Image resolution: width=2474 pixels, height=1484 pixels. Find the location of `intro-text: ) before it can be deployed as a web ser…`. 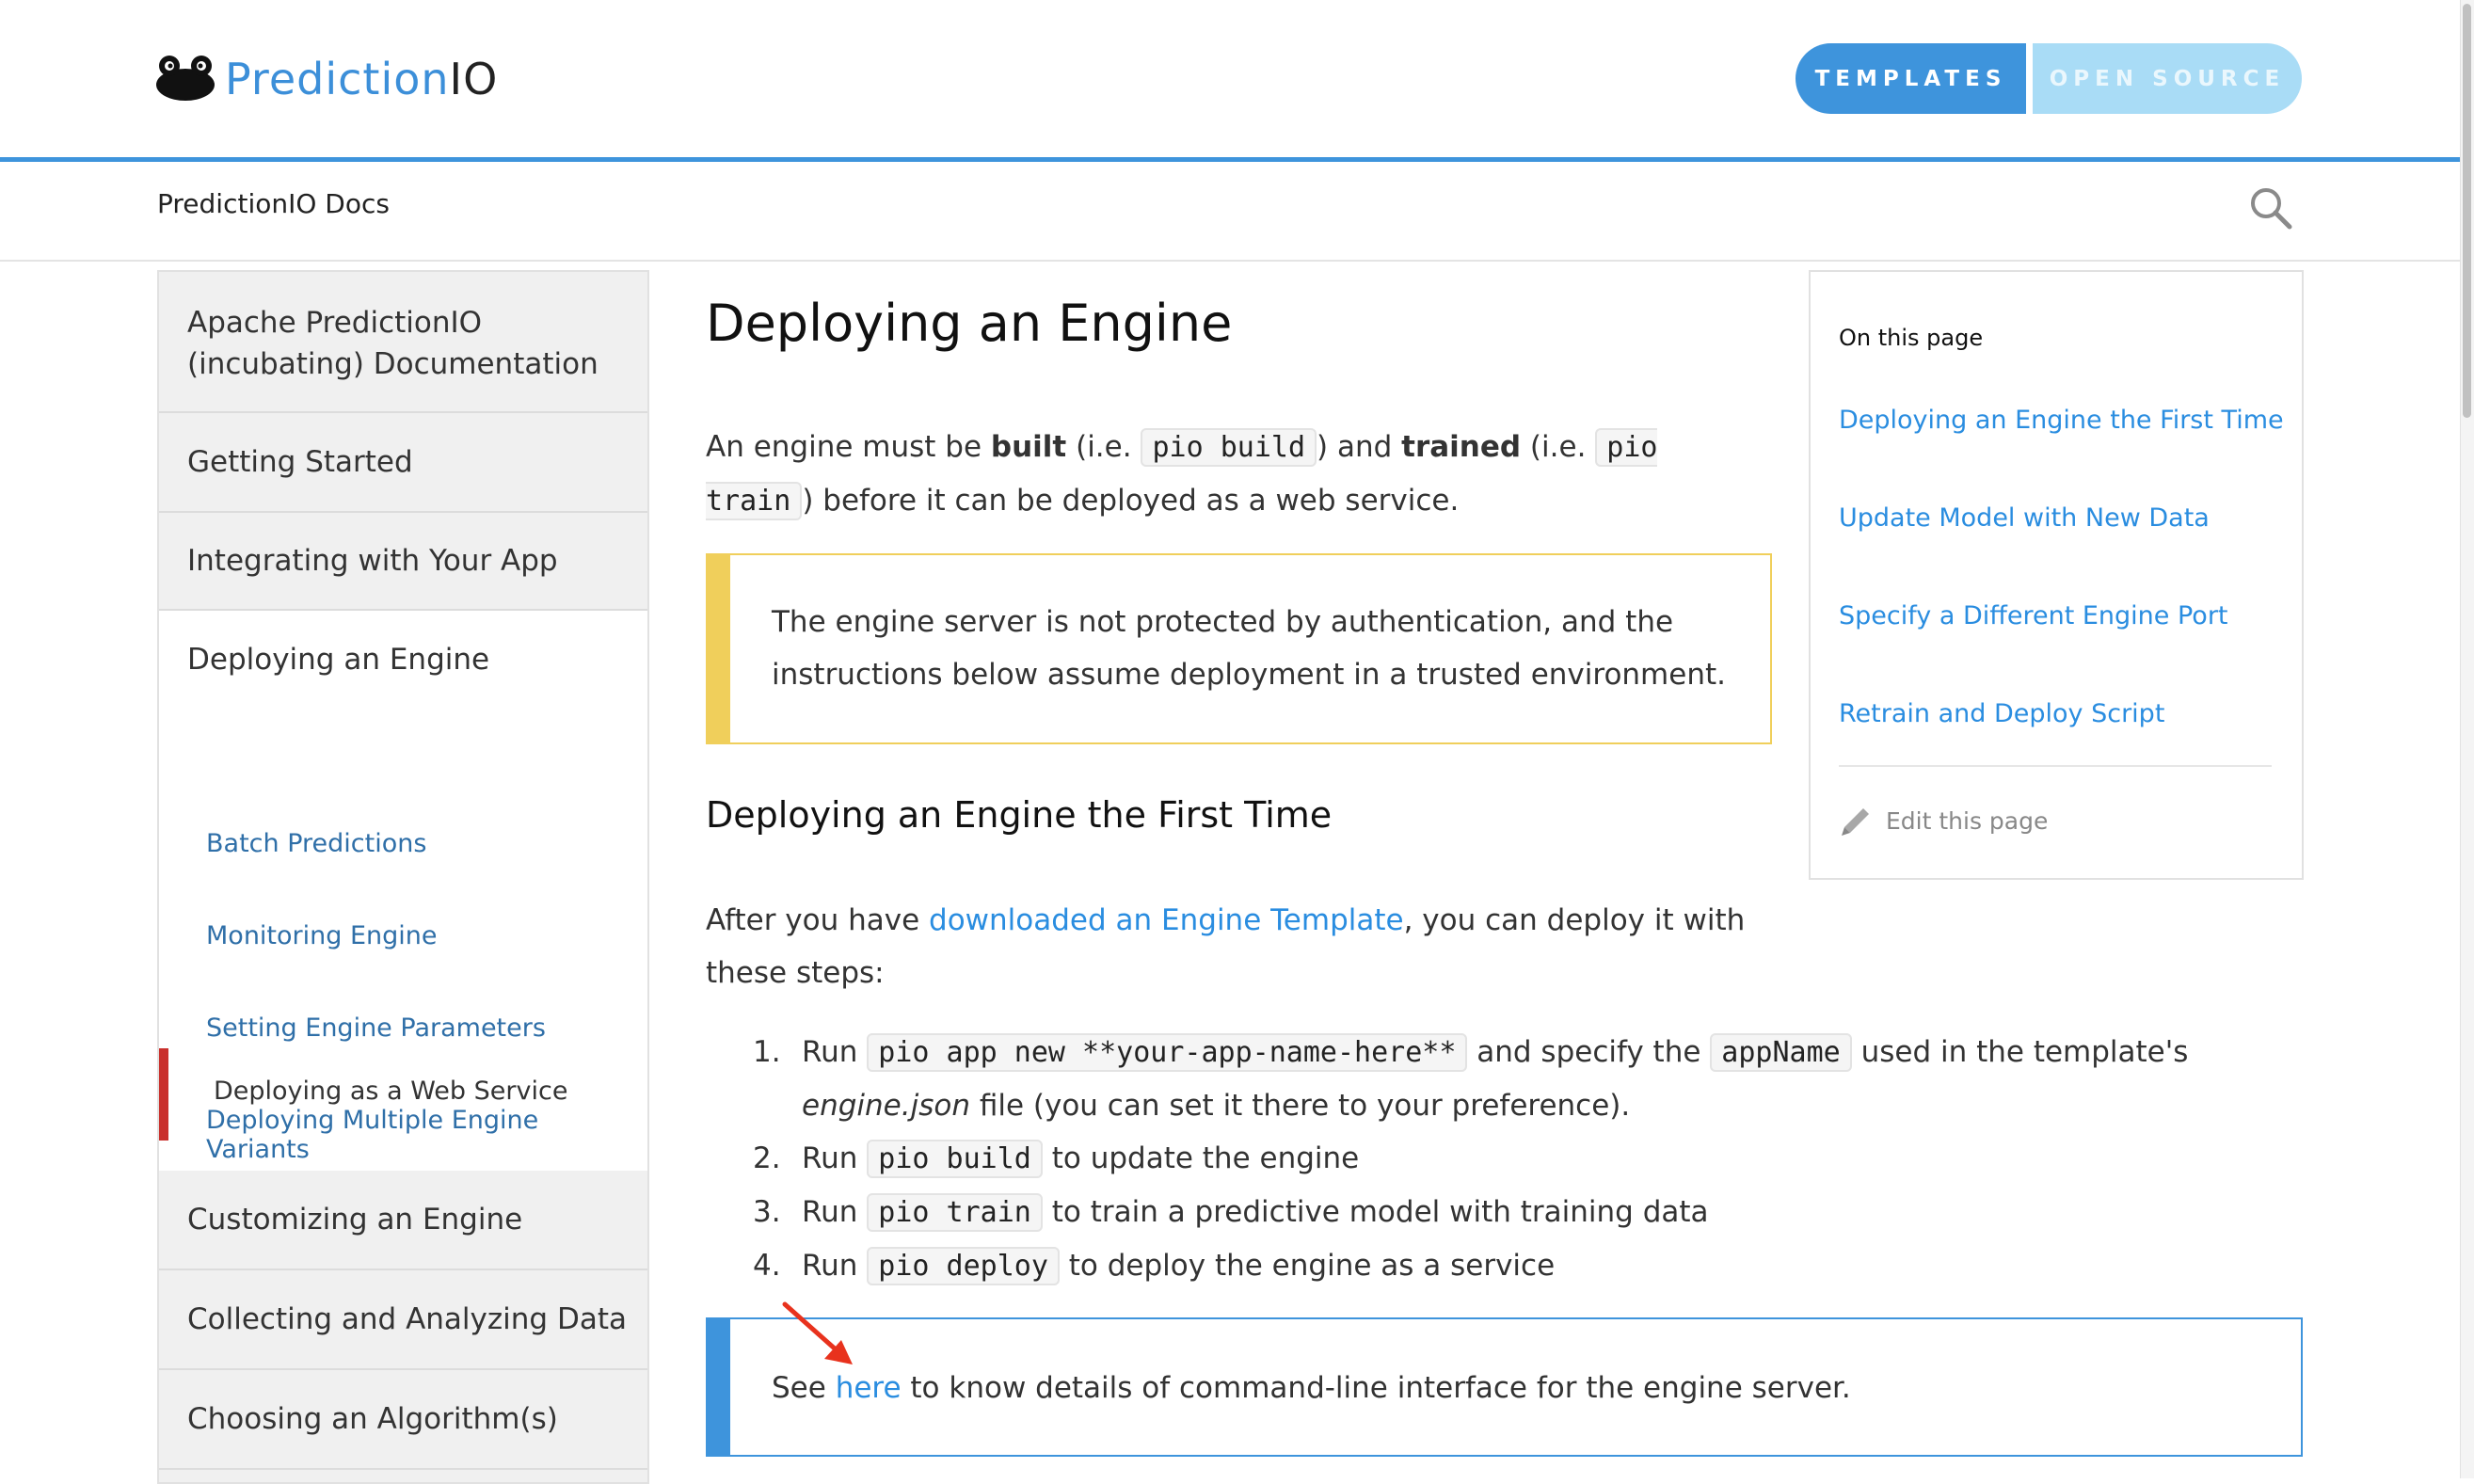

intro-text: ) before it can be deployed as a web ser… is located at coordinates (1131, 501).